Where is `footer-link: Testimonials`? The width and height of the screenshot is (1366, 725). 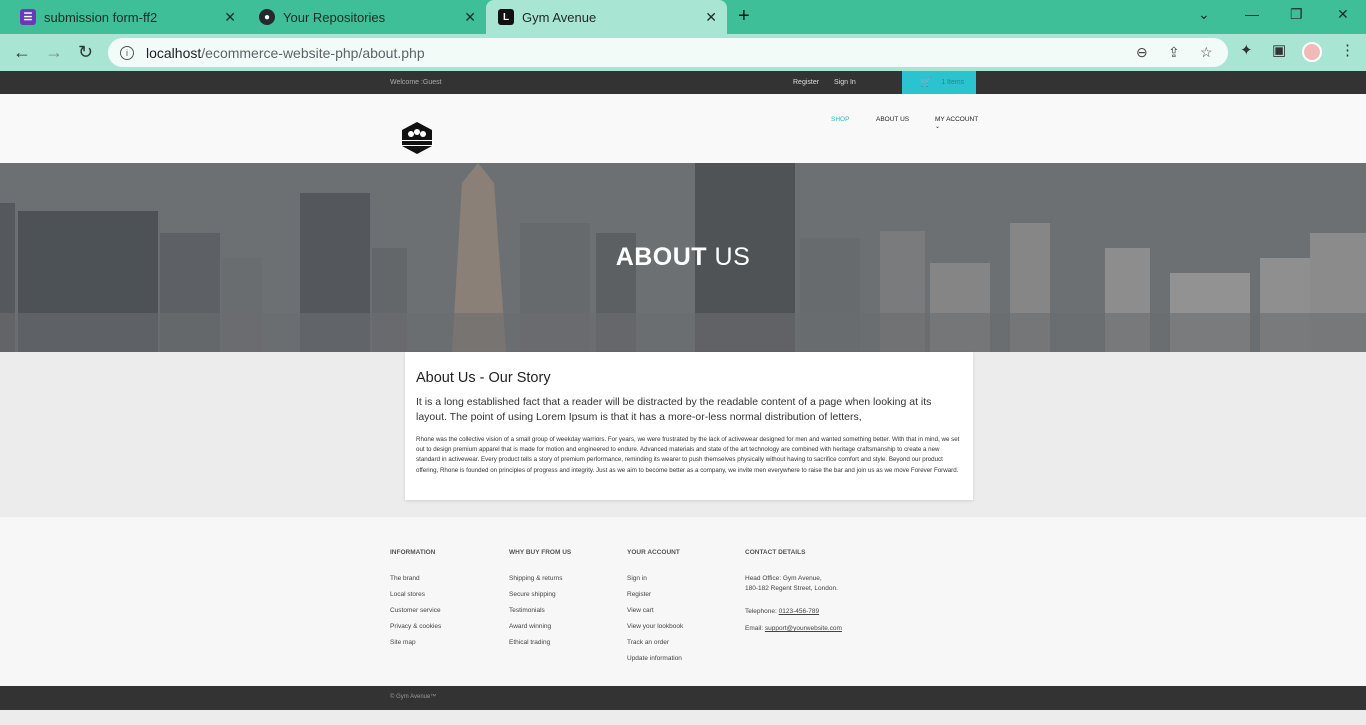
footer-link: Testimonials is located at coordinates (540, 610).